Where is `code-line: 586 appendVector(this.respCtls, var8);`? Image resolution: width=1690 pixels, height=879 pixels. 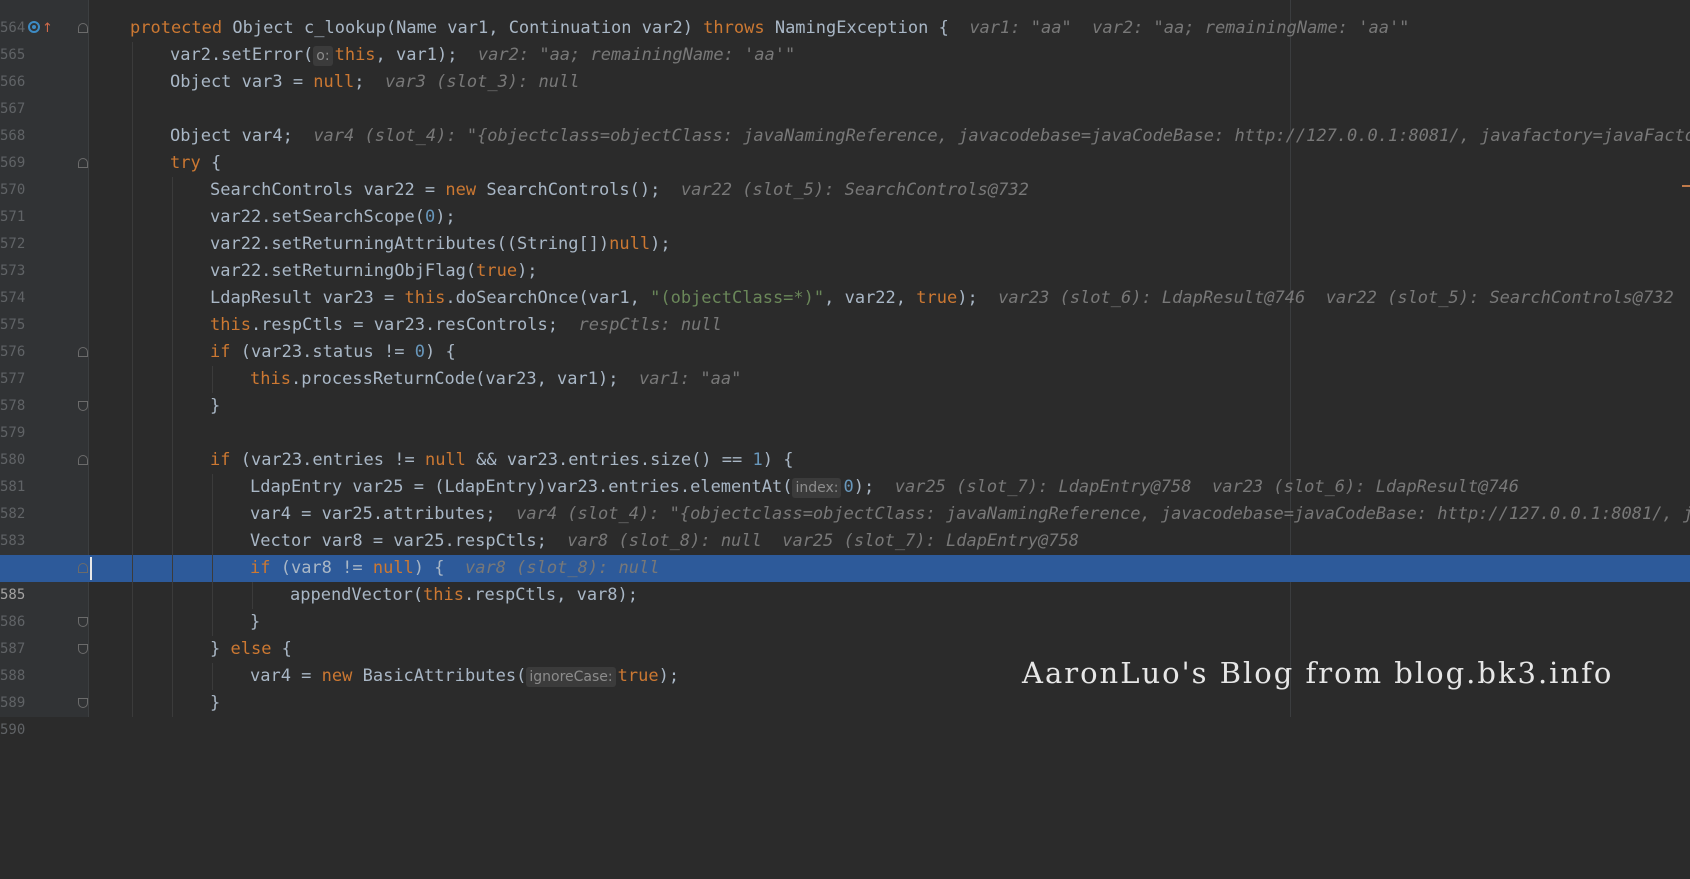
code-line: 586 appendVector(this.respCtls, var8); is located at coordinates (845, 606).